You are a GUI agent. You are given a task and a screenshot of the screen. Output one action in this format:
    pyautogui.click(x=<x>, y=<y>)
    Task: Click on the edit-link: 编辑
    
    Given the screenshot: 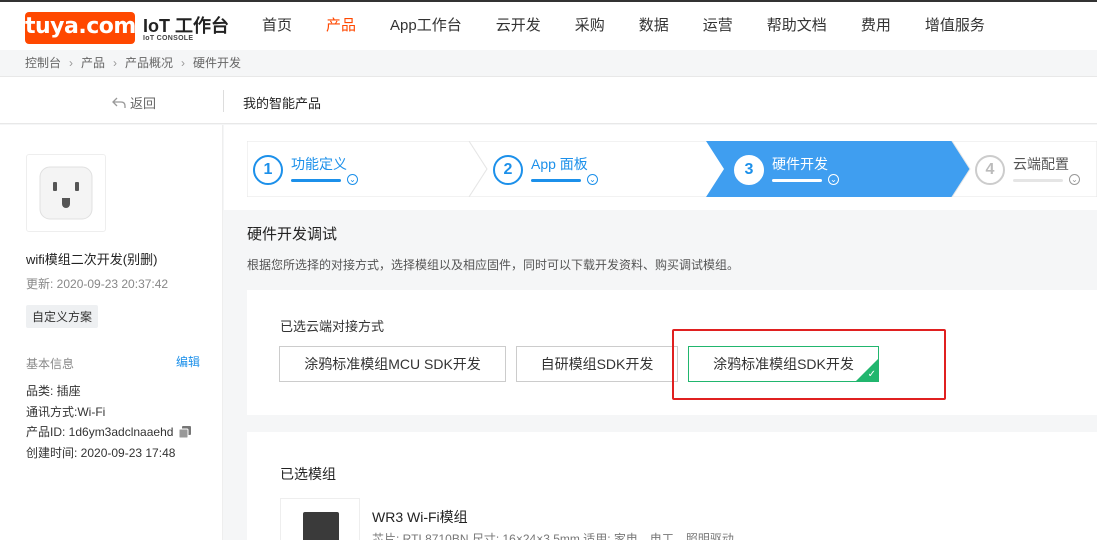 What is the action you would take?
    pyautogui.click(x=188, y=361)
    